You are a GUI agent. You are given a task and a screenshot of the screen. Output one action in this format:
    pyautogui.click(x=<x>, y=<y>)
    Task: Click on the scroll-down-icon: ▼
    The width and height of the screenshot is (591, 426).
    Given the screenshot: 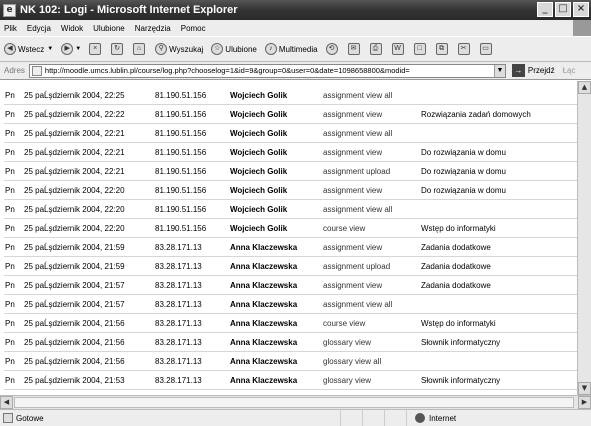 What is the action you would take?
    pyautogui.click(x=584, y=388)
    